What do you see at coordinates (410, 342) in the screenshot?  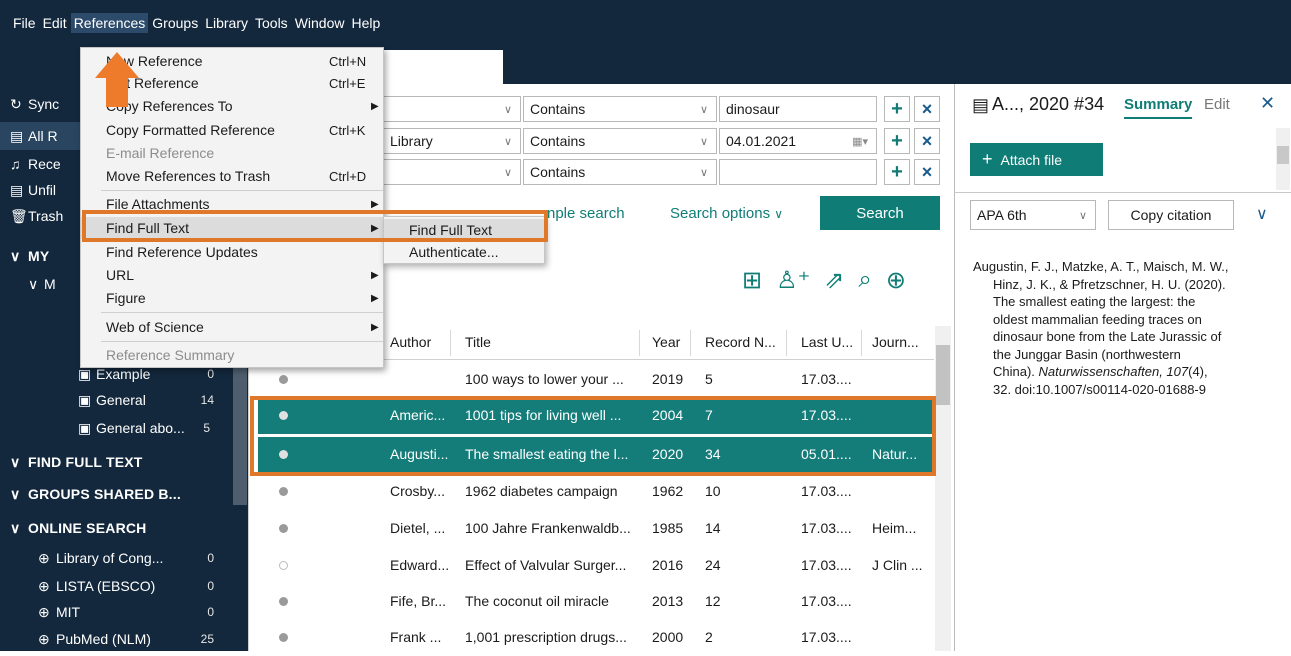 I see `column-author: Author` at bounding box center [410, 342].